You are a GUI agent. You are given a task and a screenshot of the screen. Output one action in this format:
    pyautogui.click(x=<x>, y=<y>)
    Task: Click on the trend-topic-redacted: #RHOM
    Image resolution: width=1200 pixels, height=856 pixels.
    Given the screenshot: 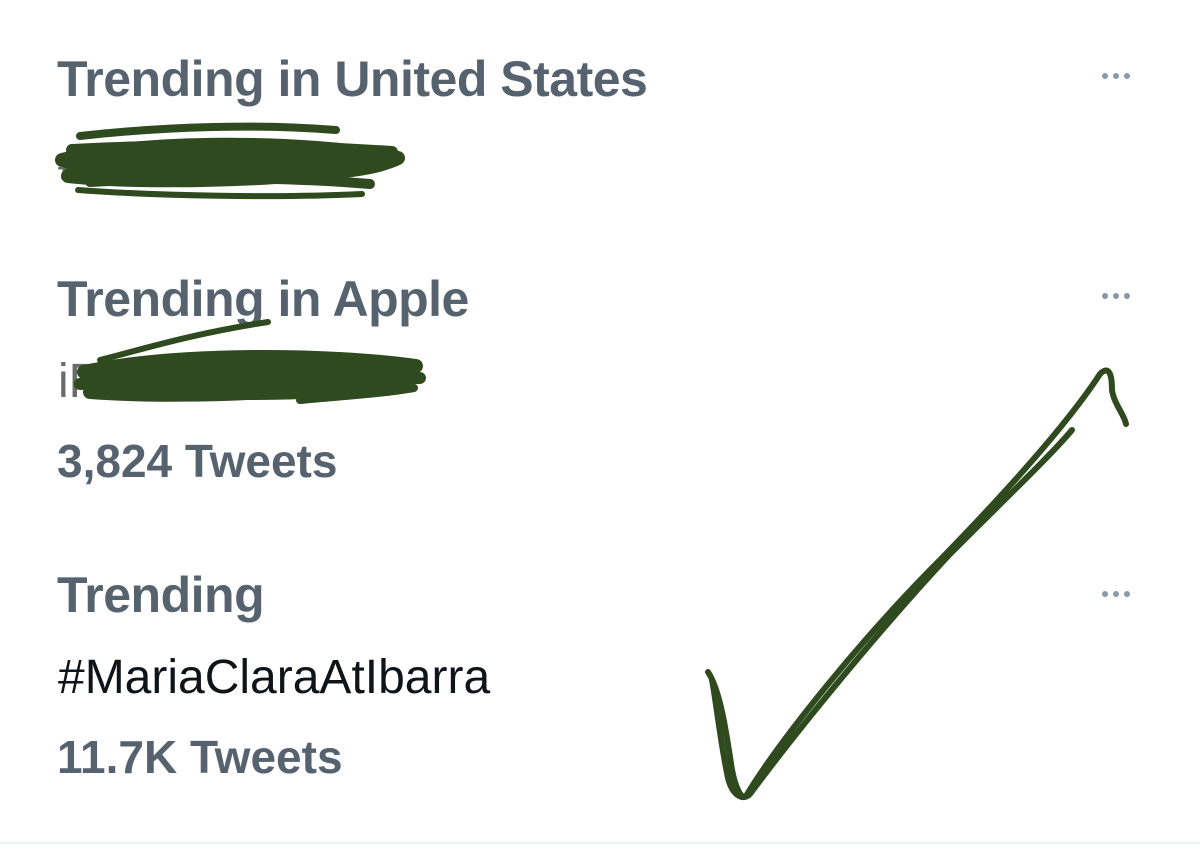 What is the action you would take?
    pyautogui.click(x=145, y=163)
    